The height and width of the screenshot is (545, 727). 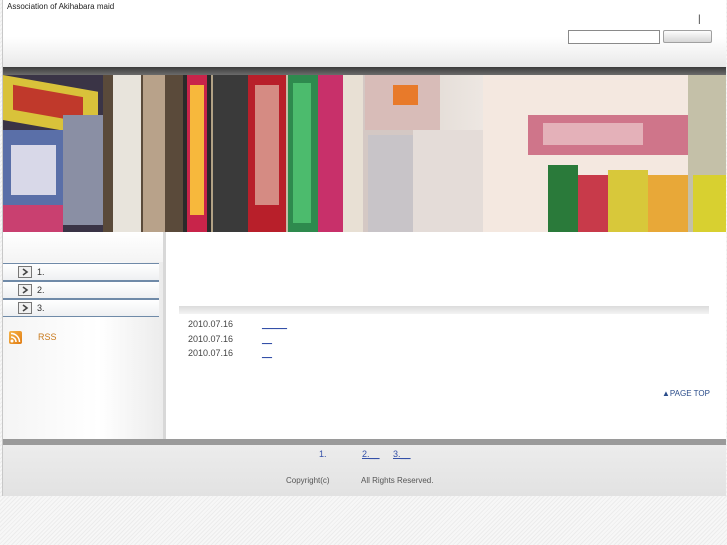 I want to click on header-dark-bar, so click(x=364, y=71).